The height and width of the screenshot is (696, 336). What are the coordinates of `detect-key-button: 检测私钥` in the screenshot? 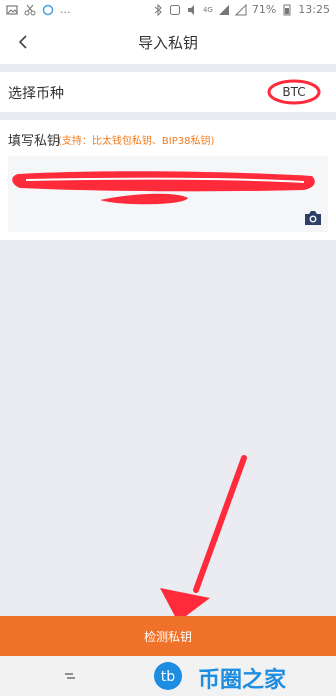 It's located at (168, 636).